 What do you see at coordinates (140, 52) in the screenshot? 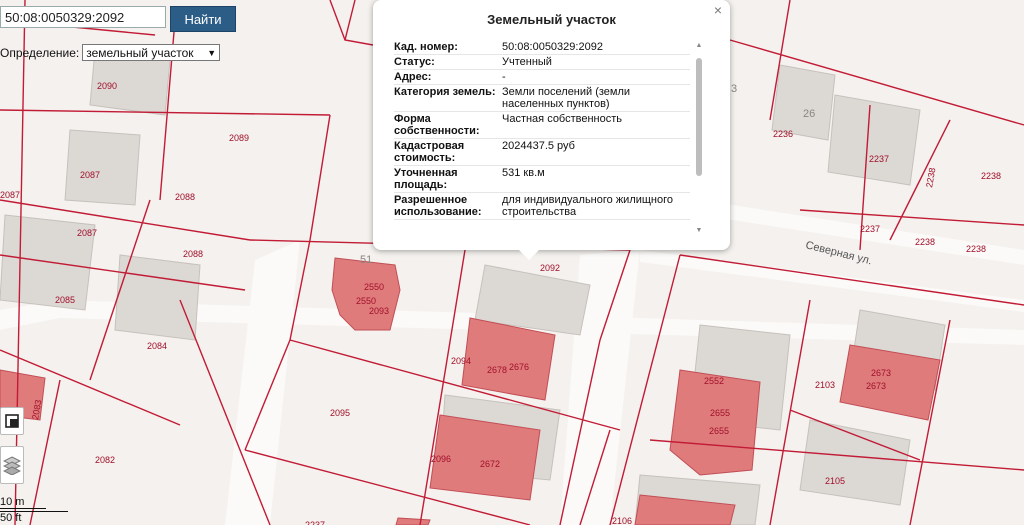
I see `definition-select-value: земельный участок` at bounding box center [140, 52].